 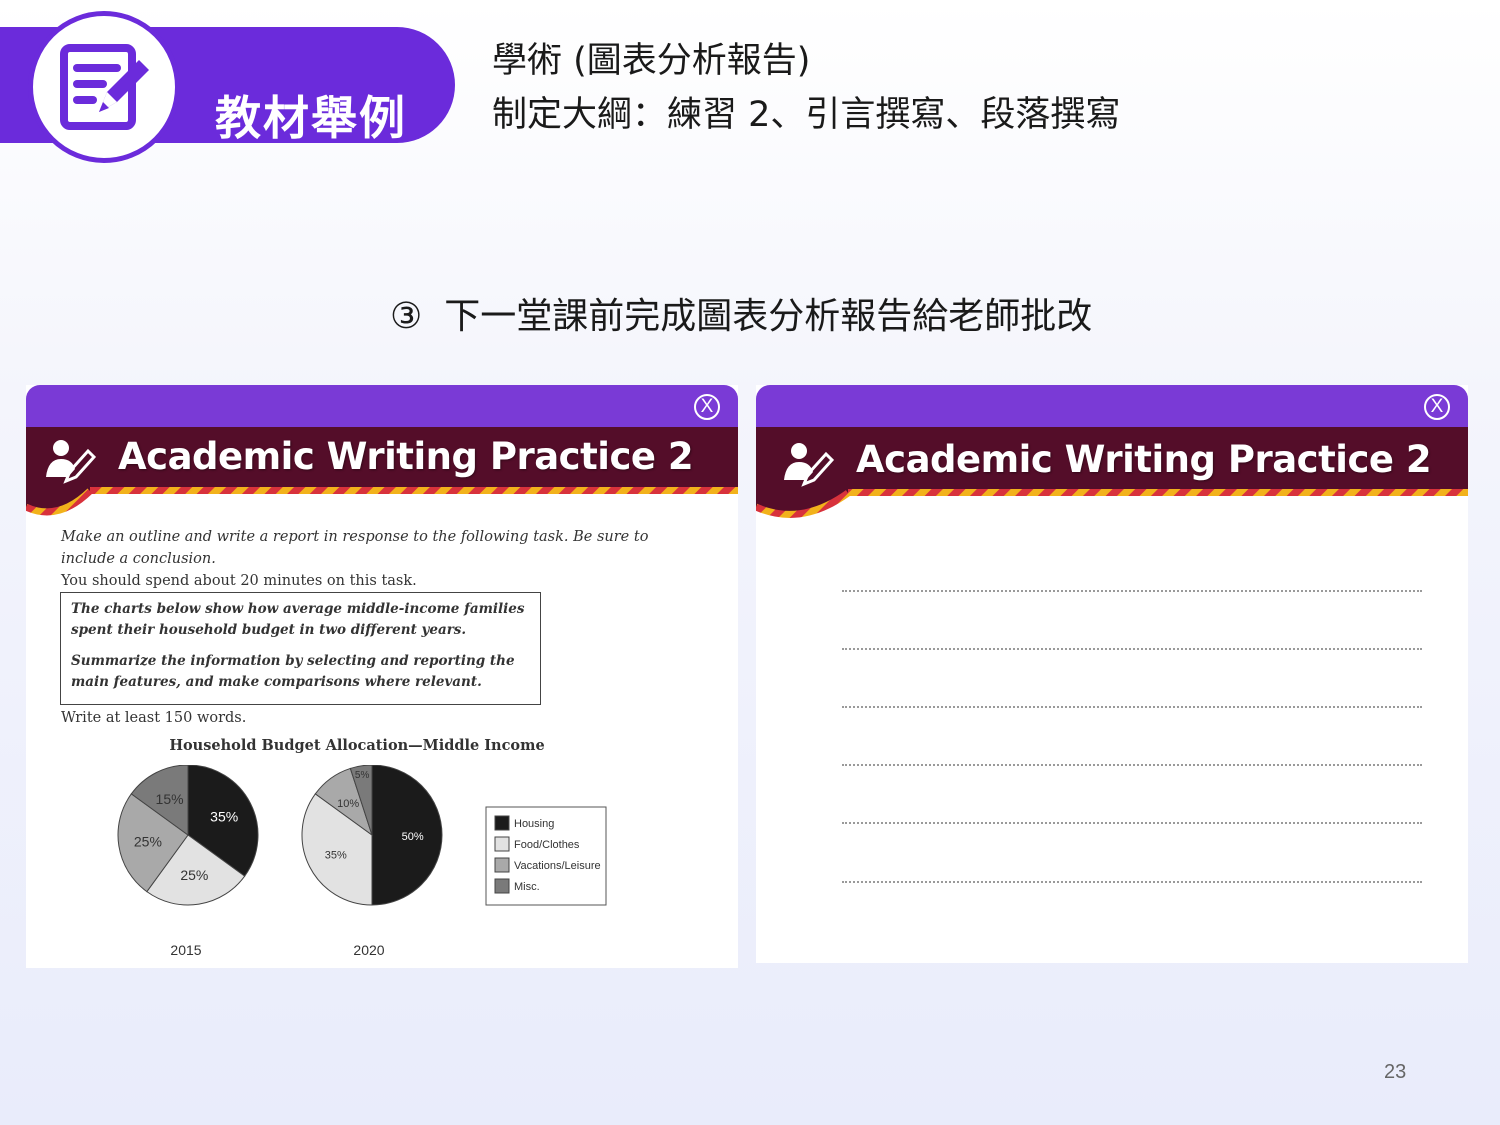 I want to click on min-words-note: Write at least 150 words., so click(x=154, y=718).